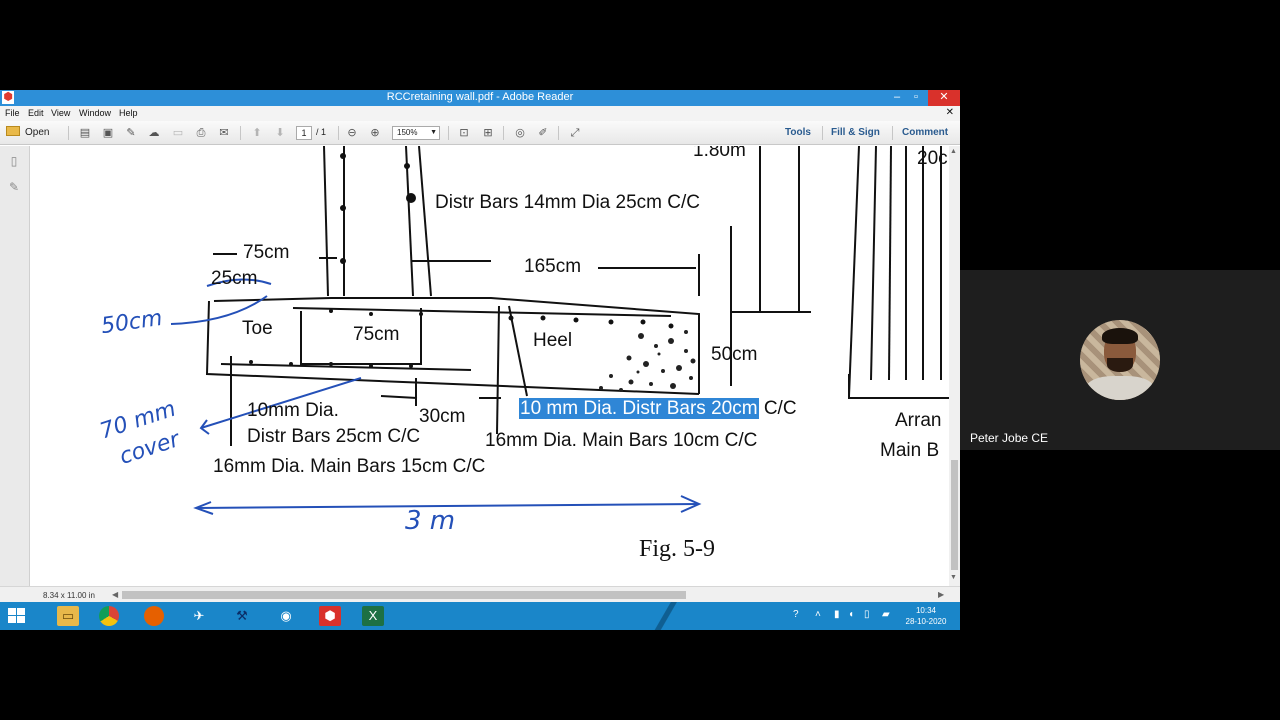 The height and width of the screenshot is (720, 1280). Describe the element at coordinates (944, 98) in the screenshot. I see `close-button: ✕` at that location.